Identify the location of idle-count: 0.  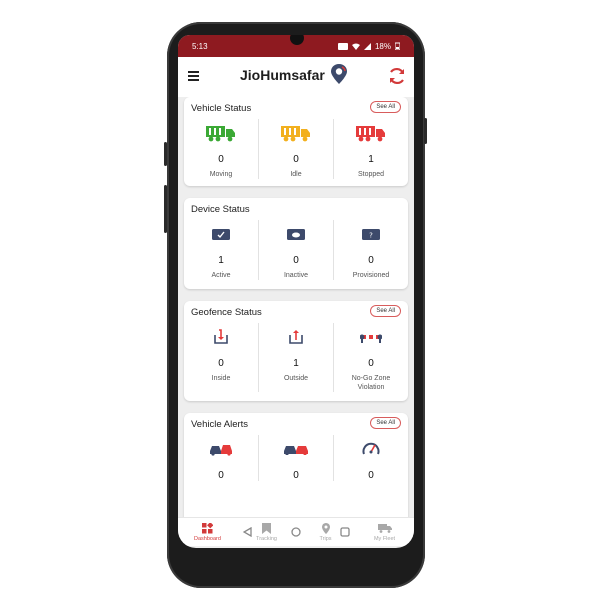
(296, 159).